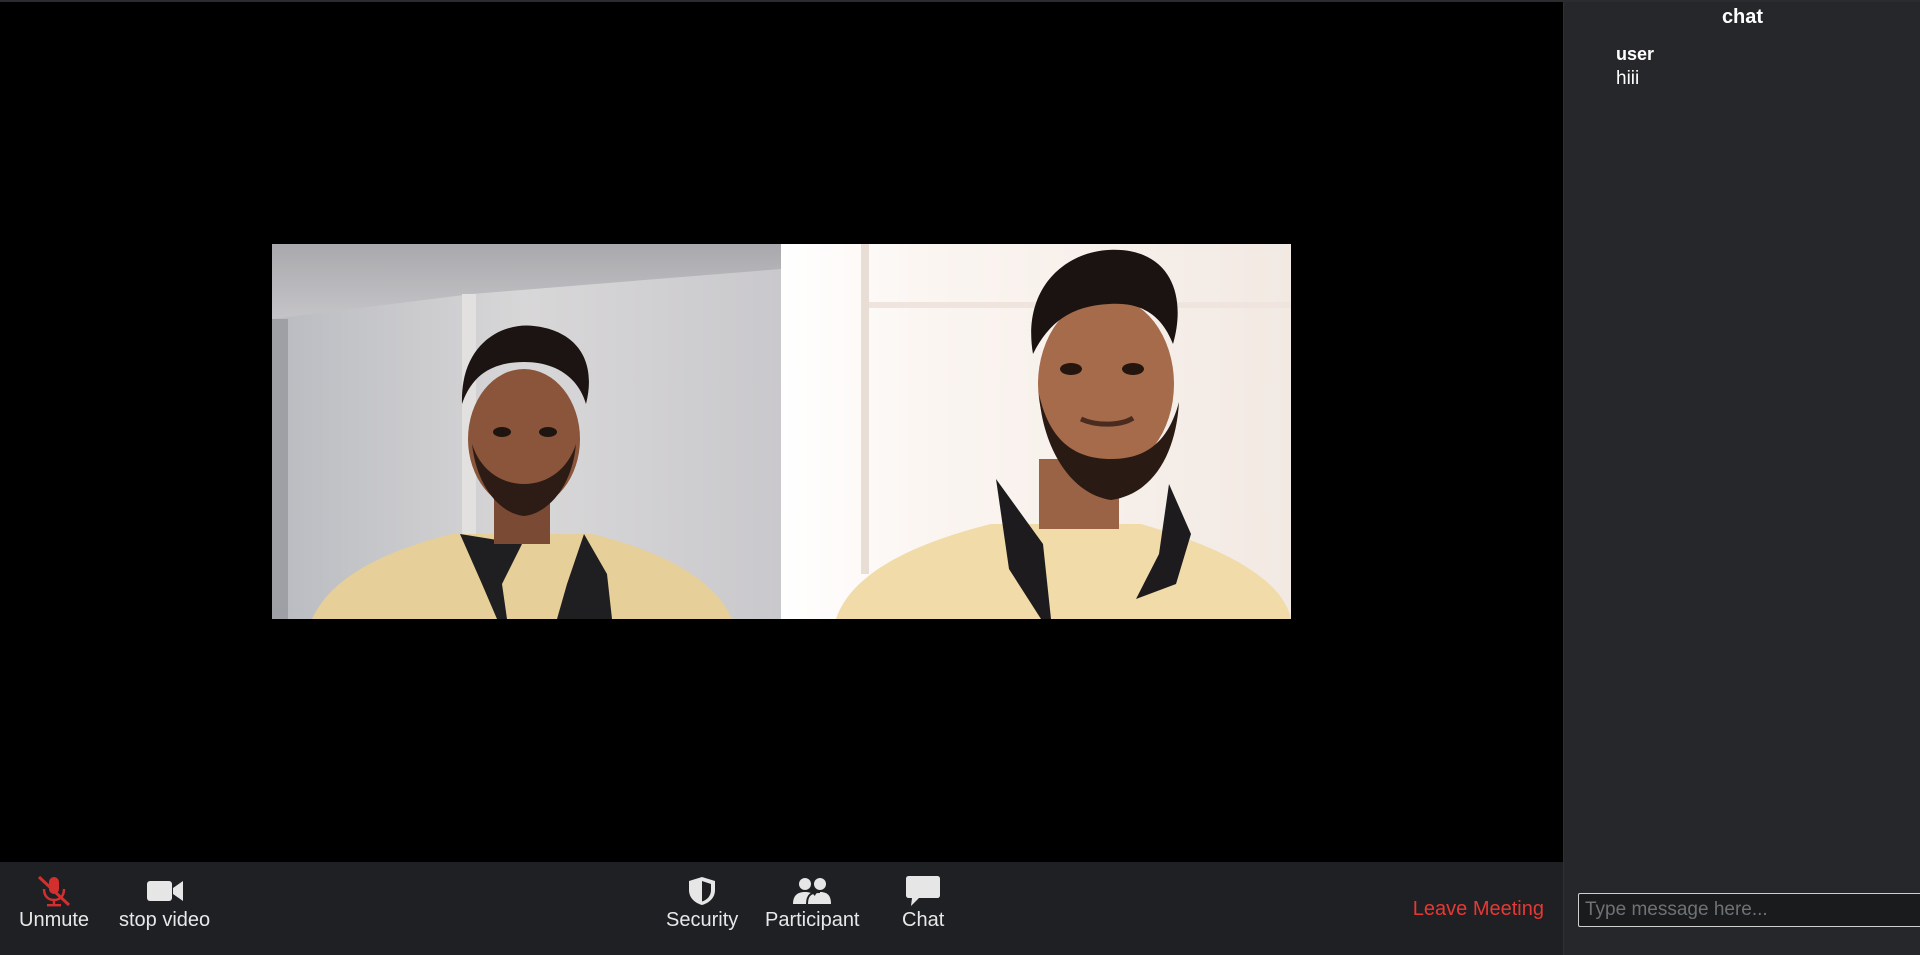  I want to click on participant-video-tile, so click(526, 431).